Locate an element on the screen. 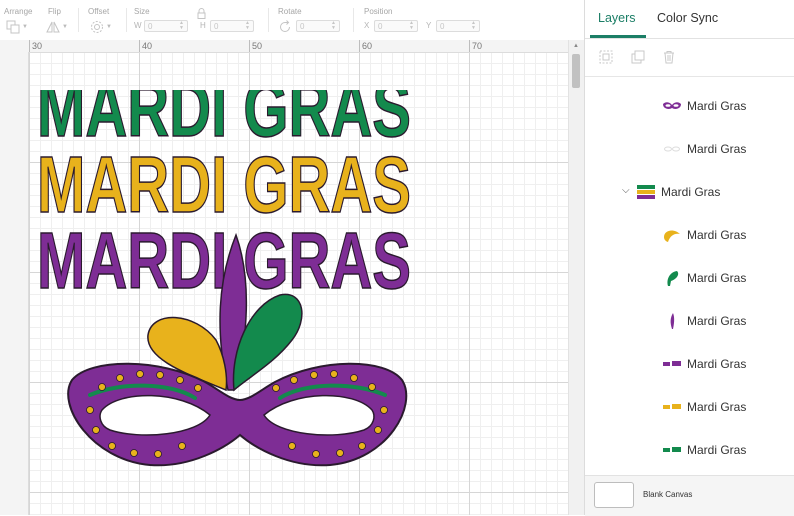 Image resolution: width=794 pixels, height=516 pixels. green-text-thumbnail-icon is located at coordinates (672, 450).